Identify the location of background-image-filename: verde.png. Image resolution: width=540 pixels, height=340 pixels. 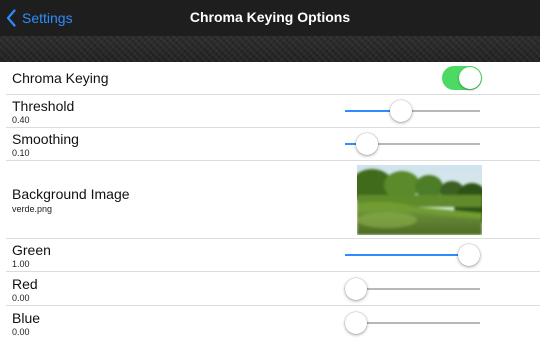
(32, 209).